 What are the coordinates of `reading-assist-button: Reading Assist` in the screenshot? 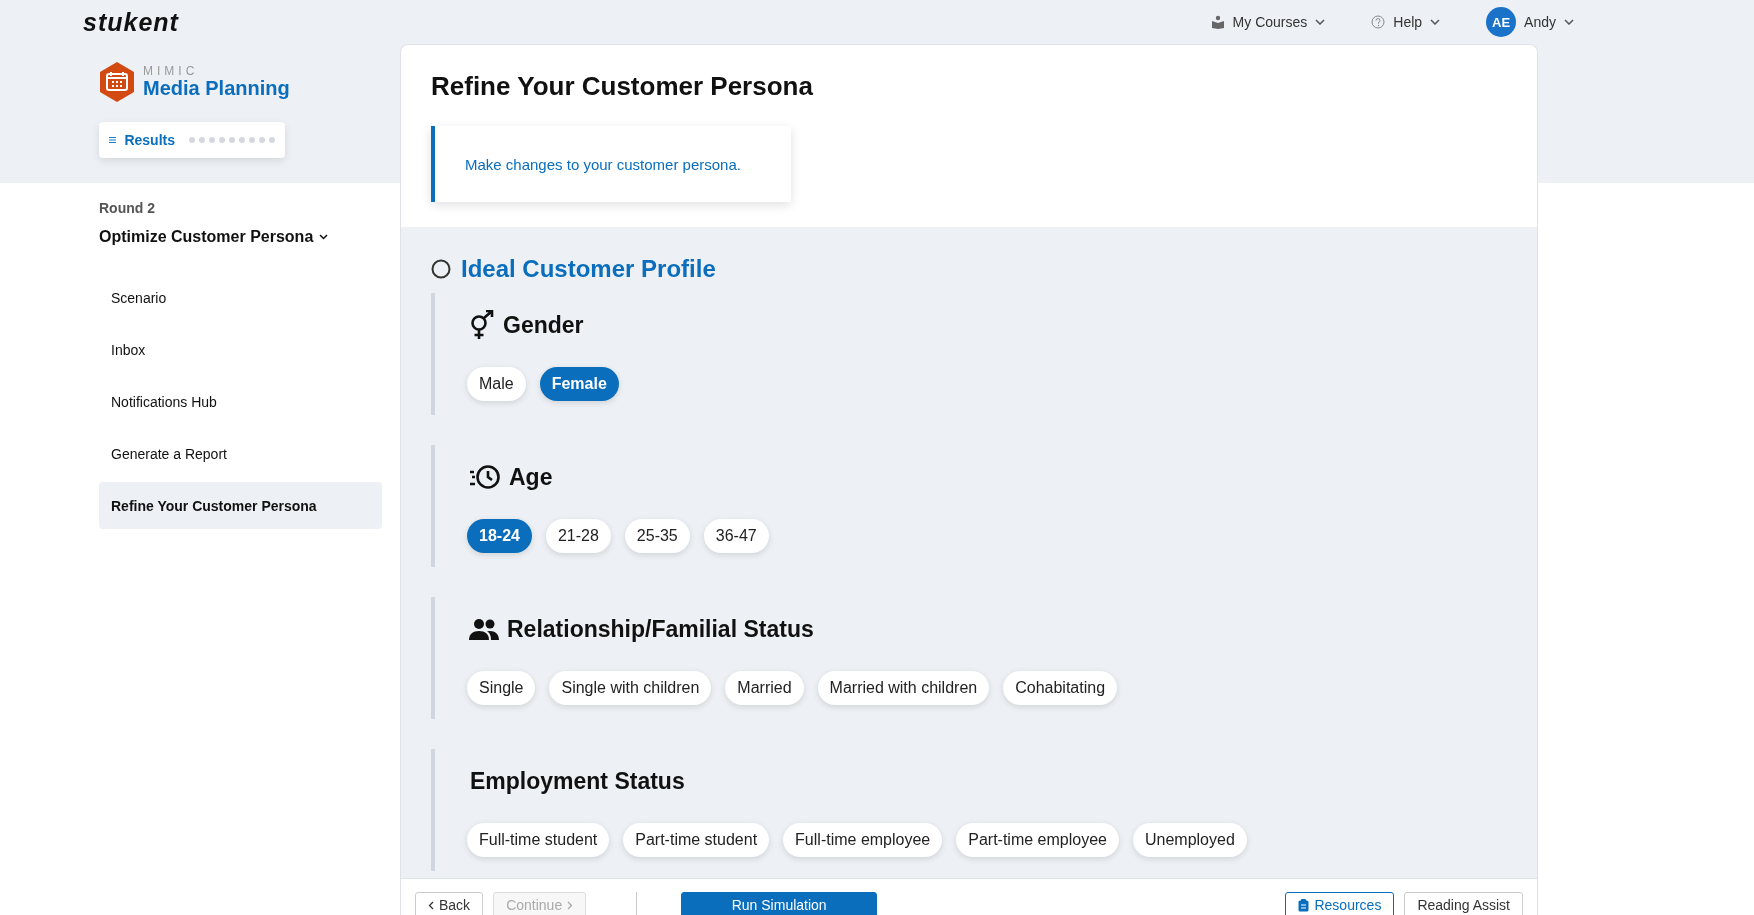 It's located at (1463, 903).